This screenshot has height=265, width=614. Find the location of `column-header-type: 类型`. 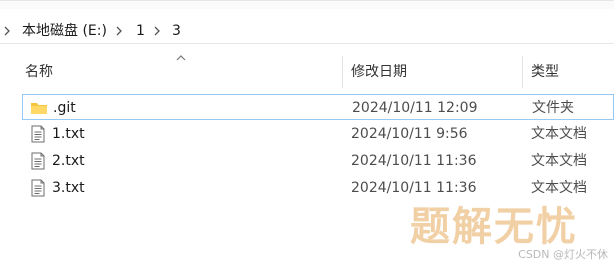

column-header-type: 类型 is located at coordinates (545, 72).